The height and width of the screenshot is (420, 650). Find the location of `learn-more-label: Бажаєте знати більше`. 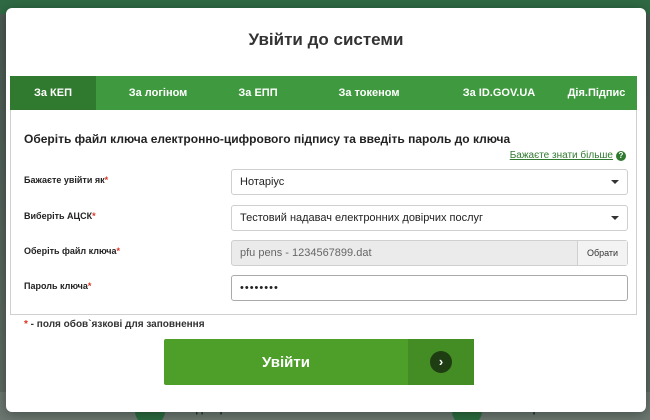

learn-more-label: Бажаєте знати більше is located at coordinates (561, 155).